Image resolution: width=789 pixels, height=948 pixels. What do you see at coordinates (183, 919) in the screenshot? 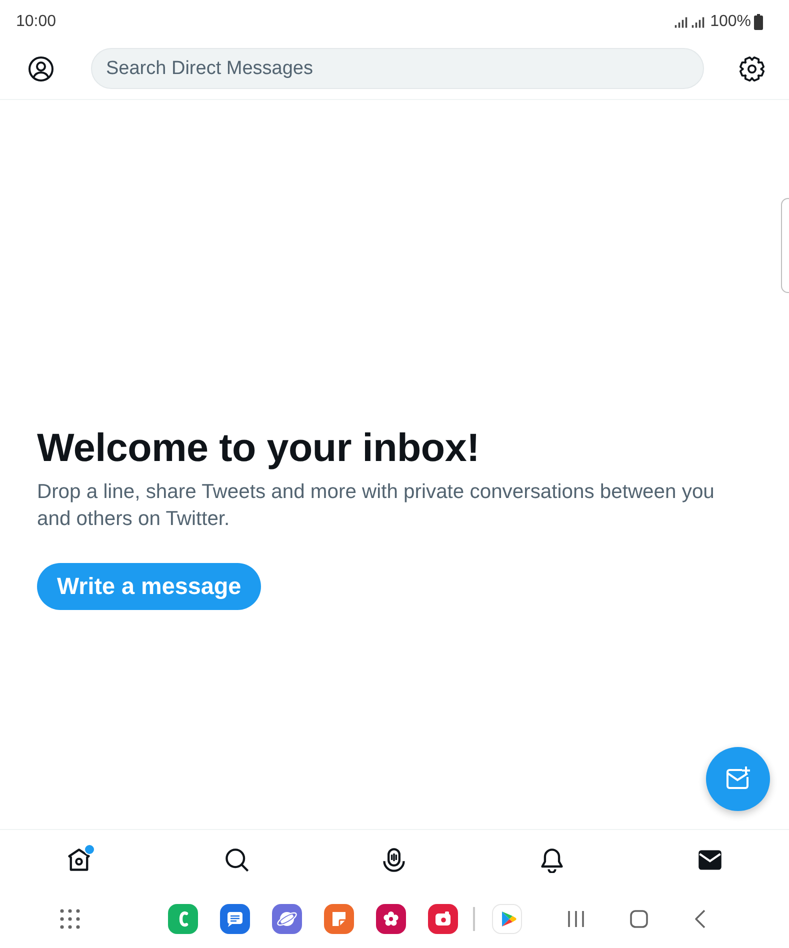
I see `phone-app-icon` at bounding box center [183, 919].